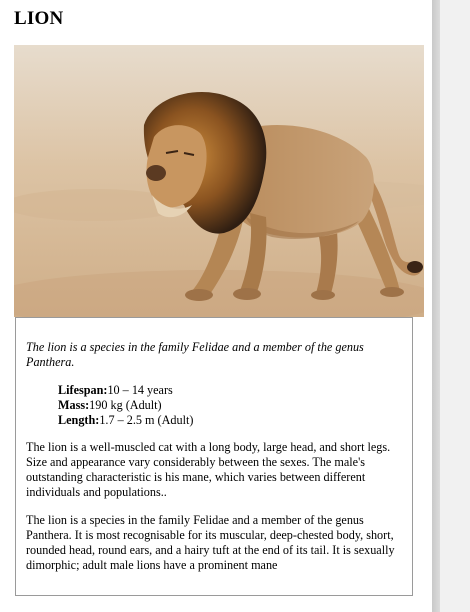 This screenshot has height=612, width=470. I want to click on fact-value: 1.7 – 2.5 m (Adult), so click(146, 420).